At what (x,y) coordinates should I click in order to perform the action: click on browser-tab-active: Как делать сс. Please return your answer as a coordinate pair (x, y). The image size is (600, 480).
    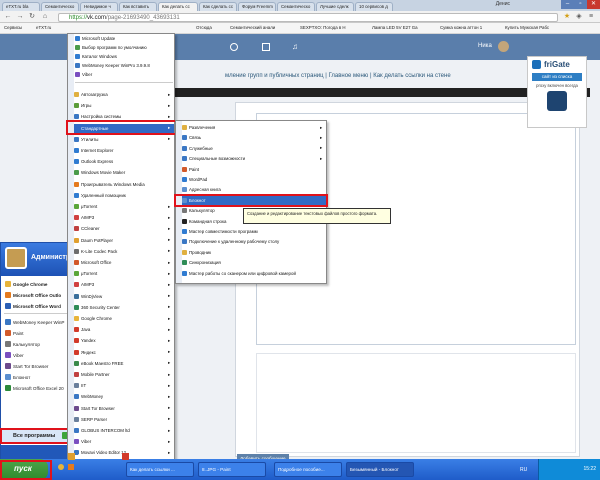
    Looking at the image, I should click on (178, 6).